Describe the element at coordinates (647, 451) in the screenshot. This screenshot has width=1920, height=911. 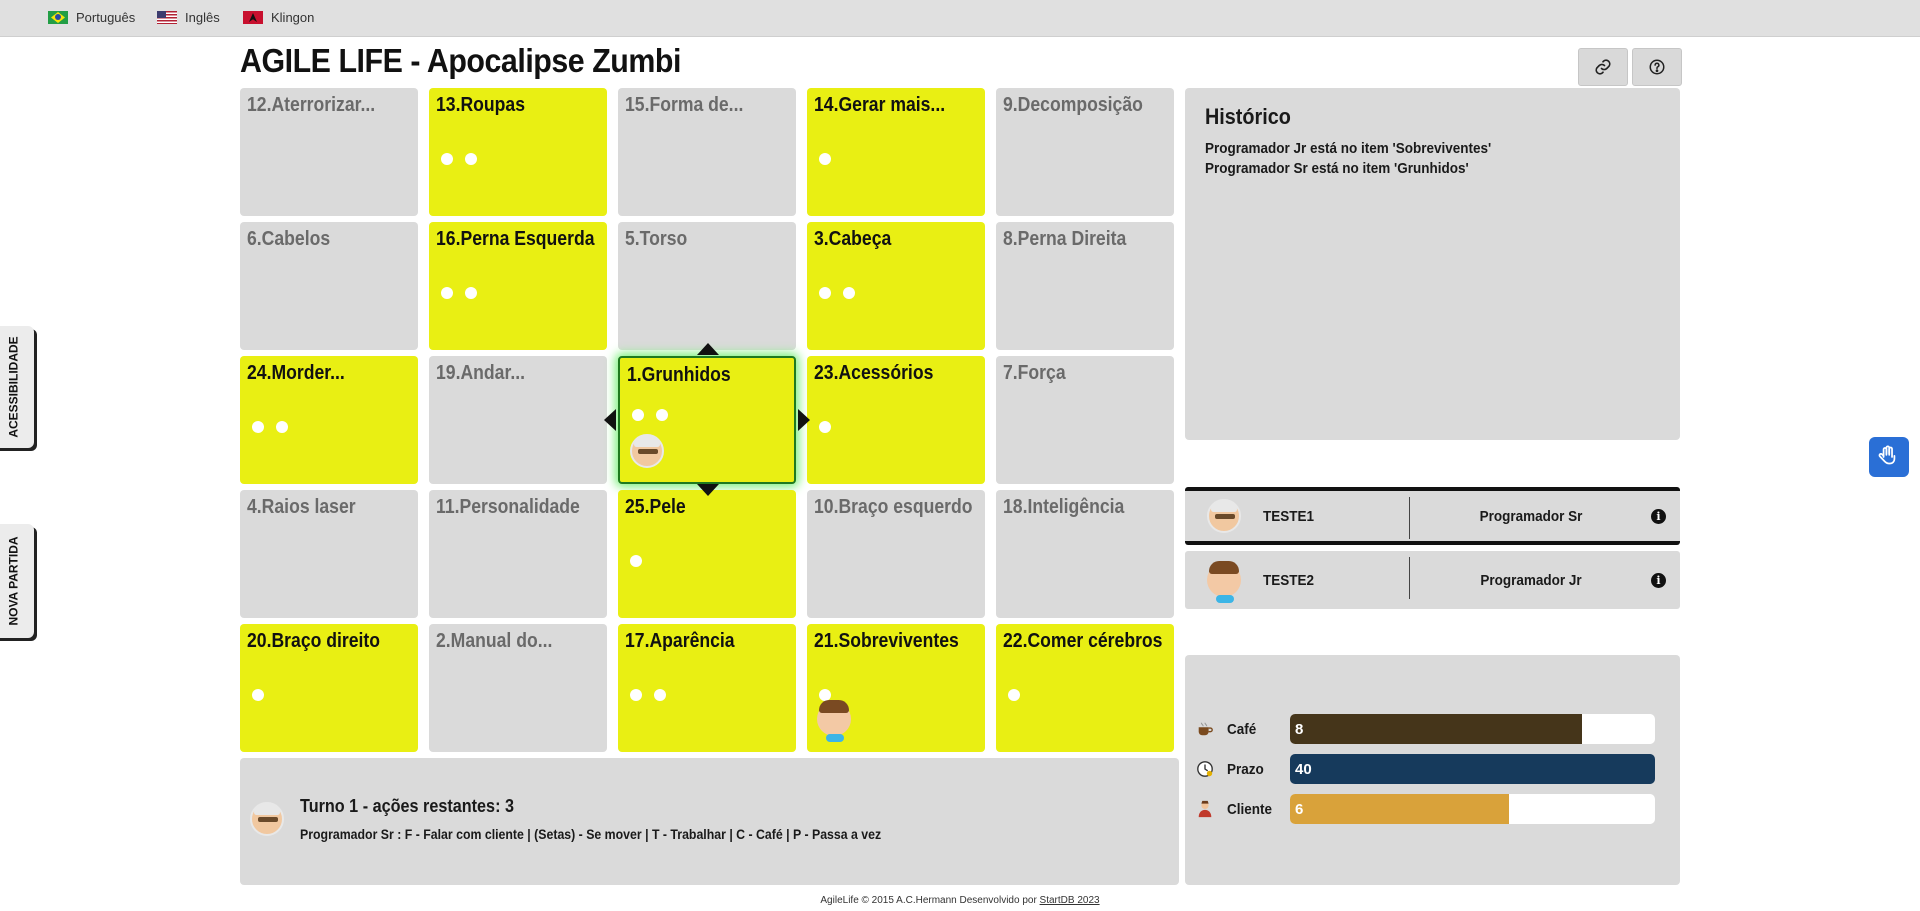
I see `senior-programmer-token` at that location.